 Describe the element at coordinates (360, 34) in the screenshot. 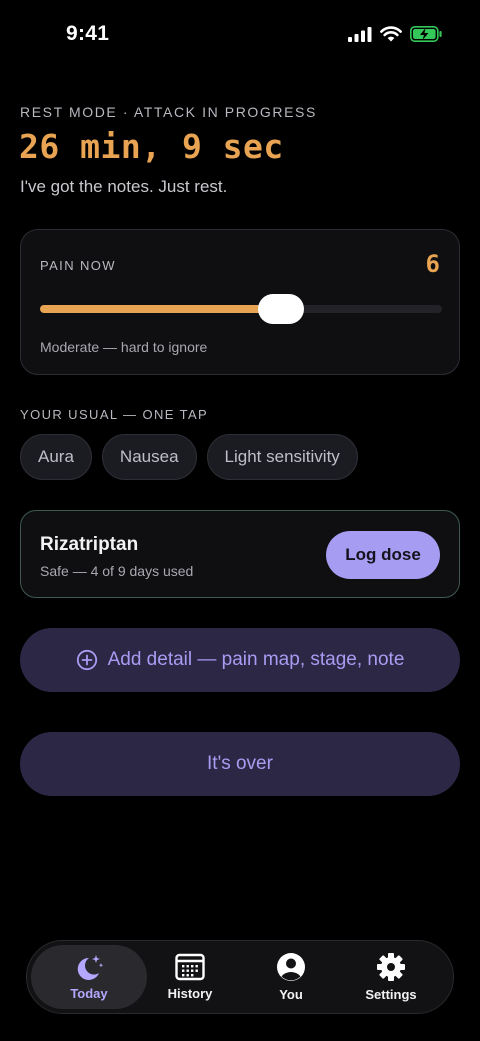

I see `signal-icon` at that location.